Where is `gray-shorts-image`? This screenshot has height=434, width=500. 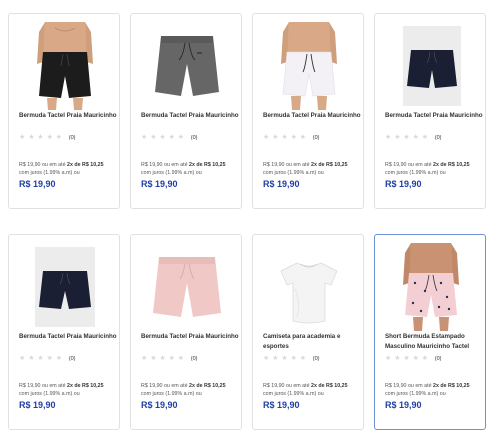
gray-shorts-image is located at coordinates (187, 66).